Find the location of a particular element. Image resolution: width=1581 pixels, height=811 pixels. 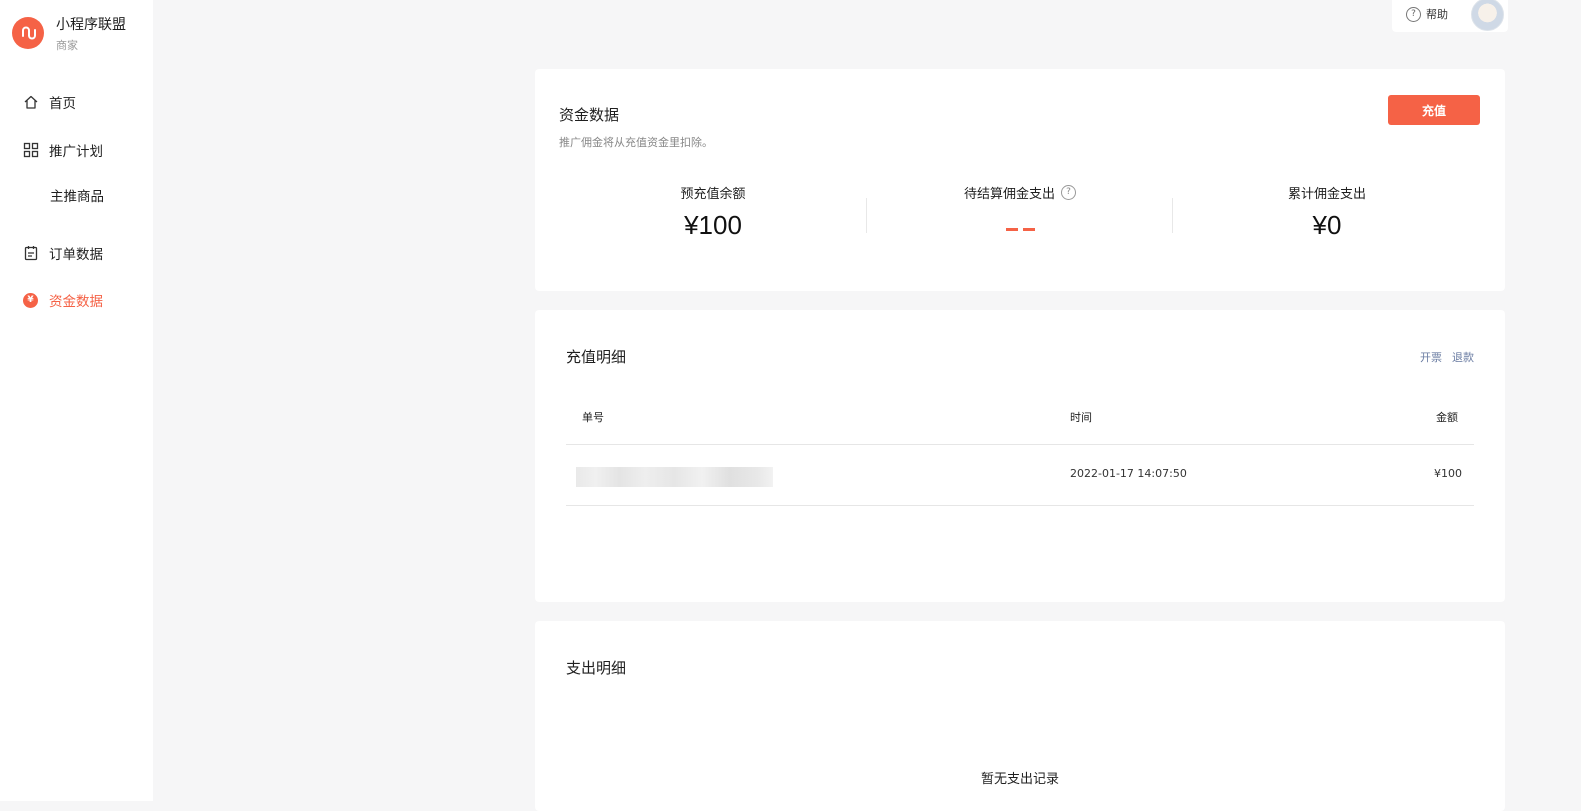

stat-value: ¥100 is located at coordinates (713, 225).